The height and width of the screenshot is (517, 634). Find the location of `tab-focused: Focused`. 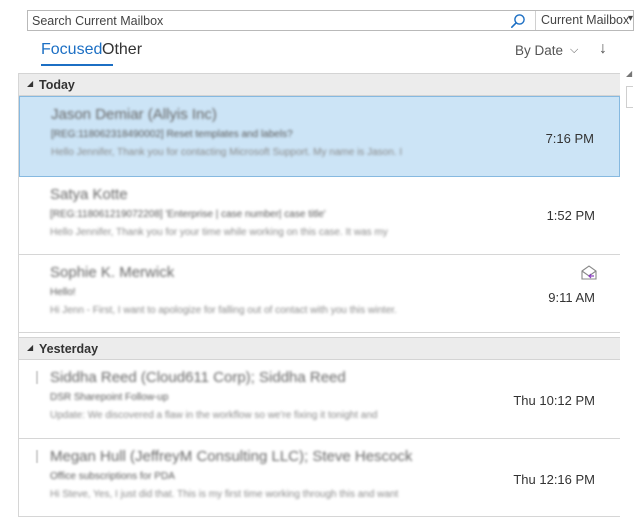

tab-focused: Focused is located at coordinates (71, 50).